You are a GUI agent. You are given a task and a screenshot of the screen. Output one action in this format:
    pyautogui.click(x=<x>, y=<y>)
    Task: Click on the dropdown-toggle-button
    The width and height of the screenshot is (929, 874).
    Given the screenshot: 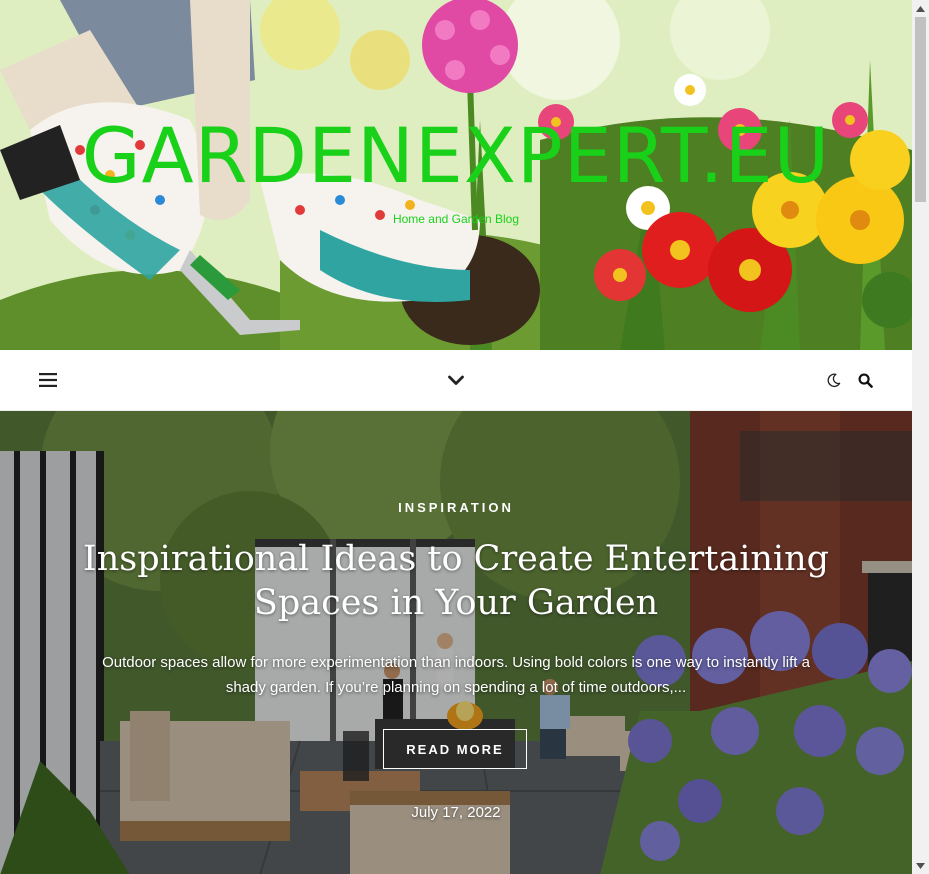 What is the action you would take?
    pyautogui.click(x=456, y=380)
    